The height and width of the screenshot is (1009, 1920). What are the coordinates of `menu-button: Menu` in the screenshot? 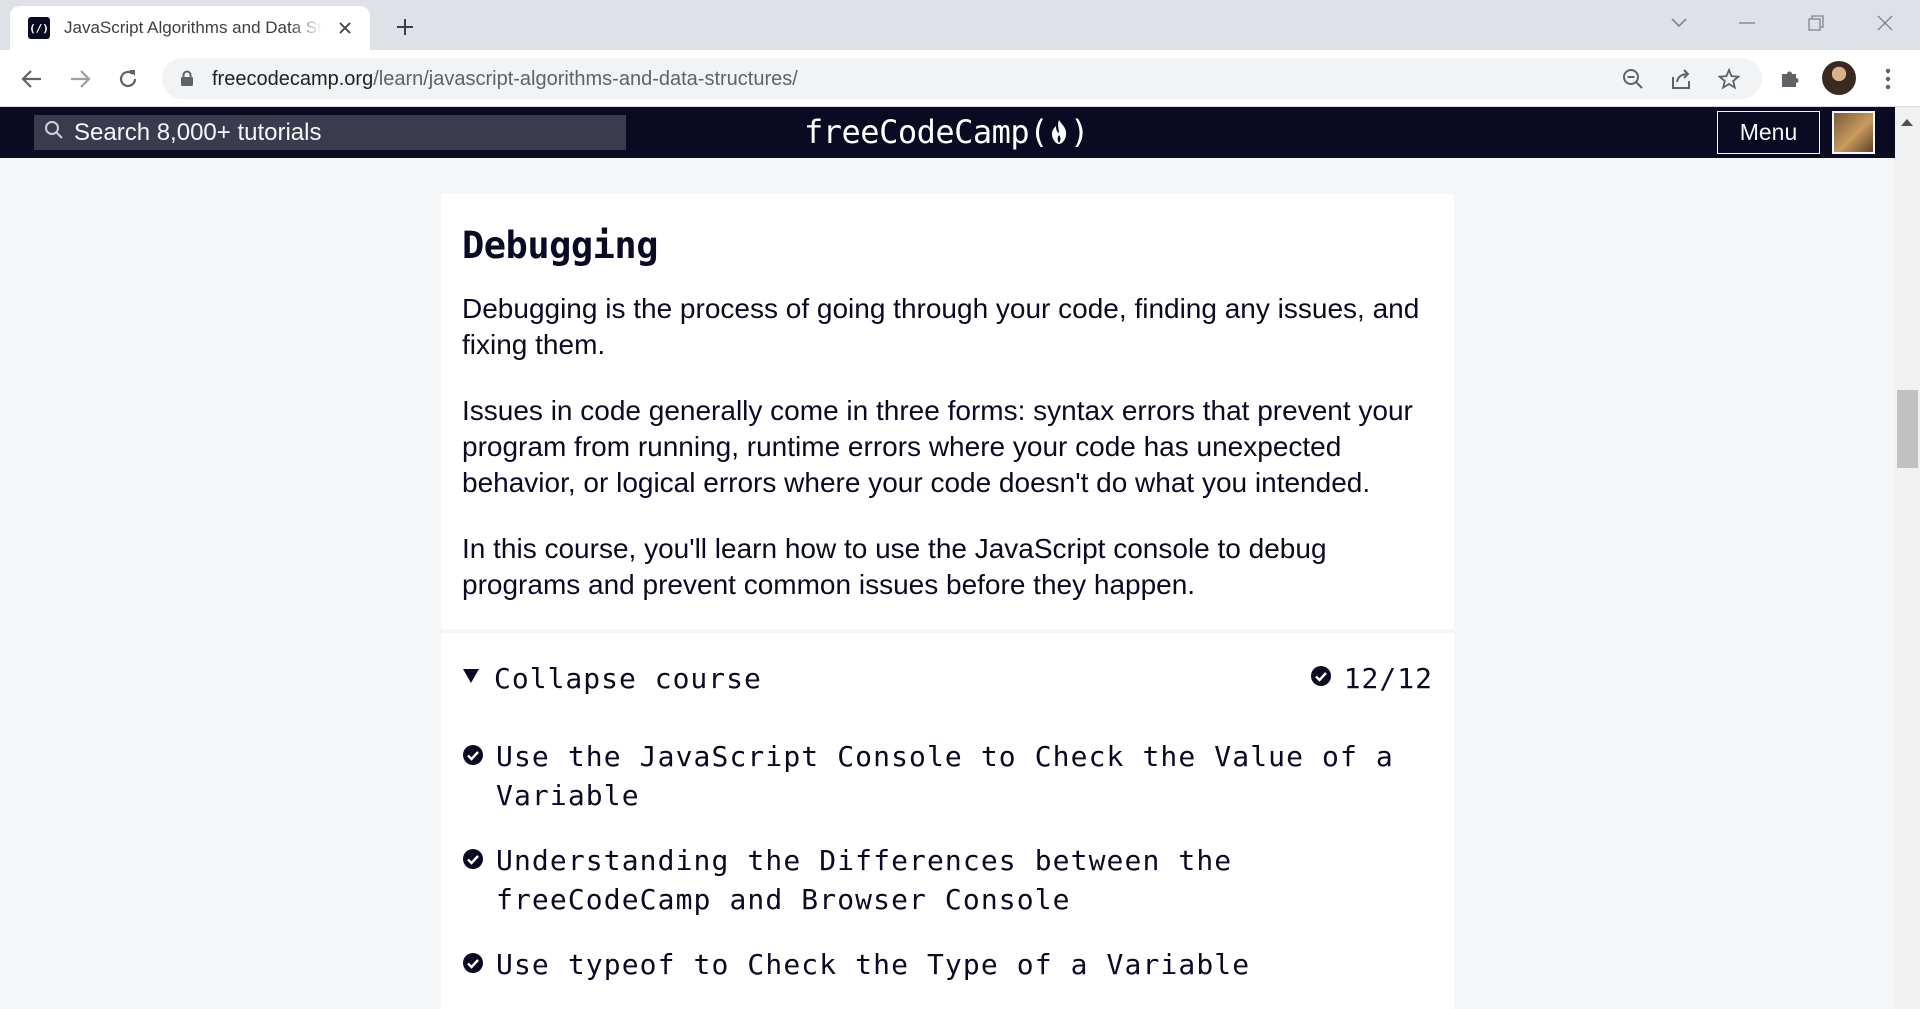 It's located at (1768, 132).